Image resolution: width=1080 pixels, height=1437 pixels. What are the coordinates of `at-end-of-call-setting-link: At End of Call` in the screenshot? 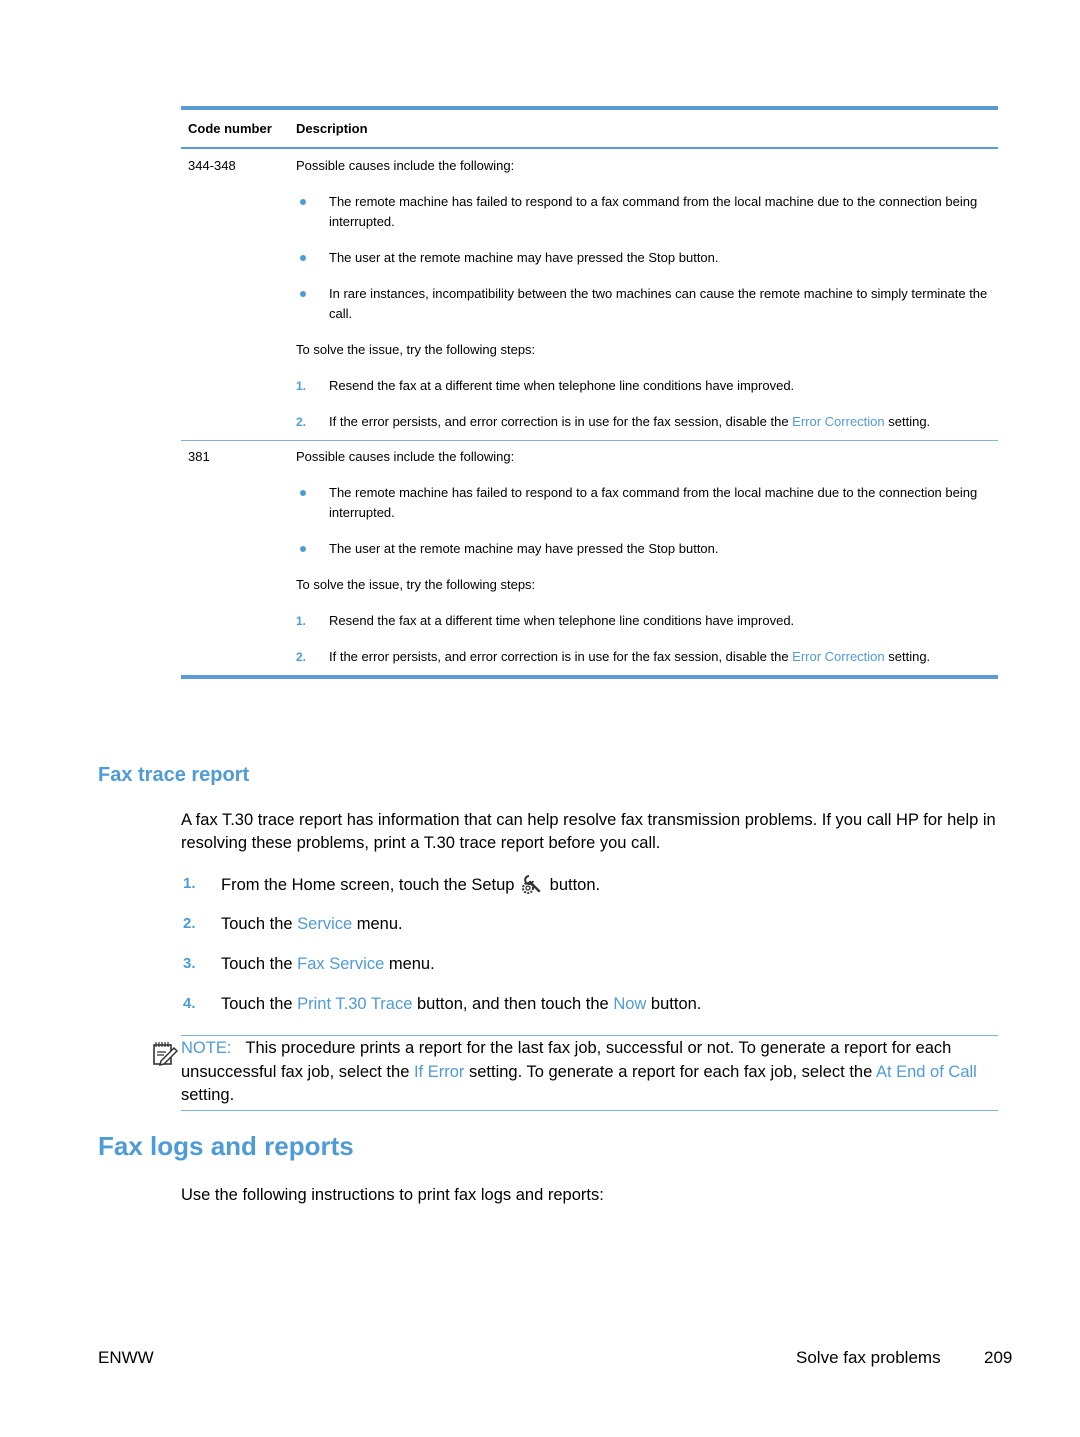 It's located at (926, 1072).